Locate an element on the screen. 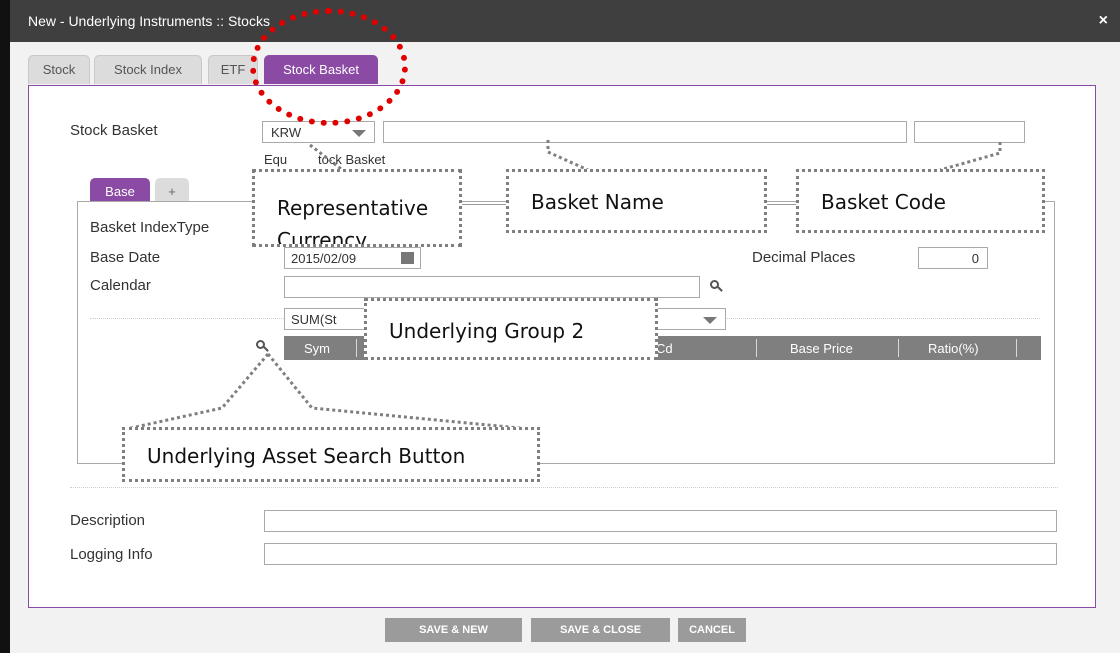  callout-basket-code: Basket Code is located at coordinates (920, 201).